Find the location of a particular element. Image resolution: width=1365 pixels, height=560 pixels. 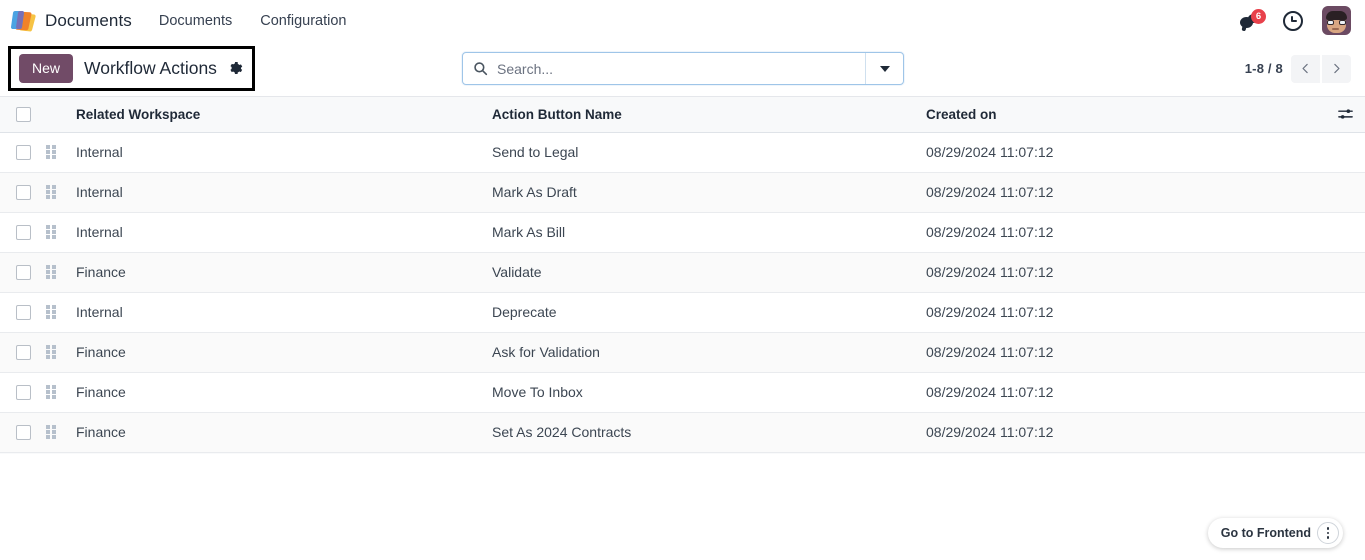

pager-count: 1-8 / 8 is located at coordinates (1263, 68).